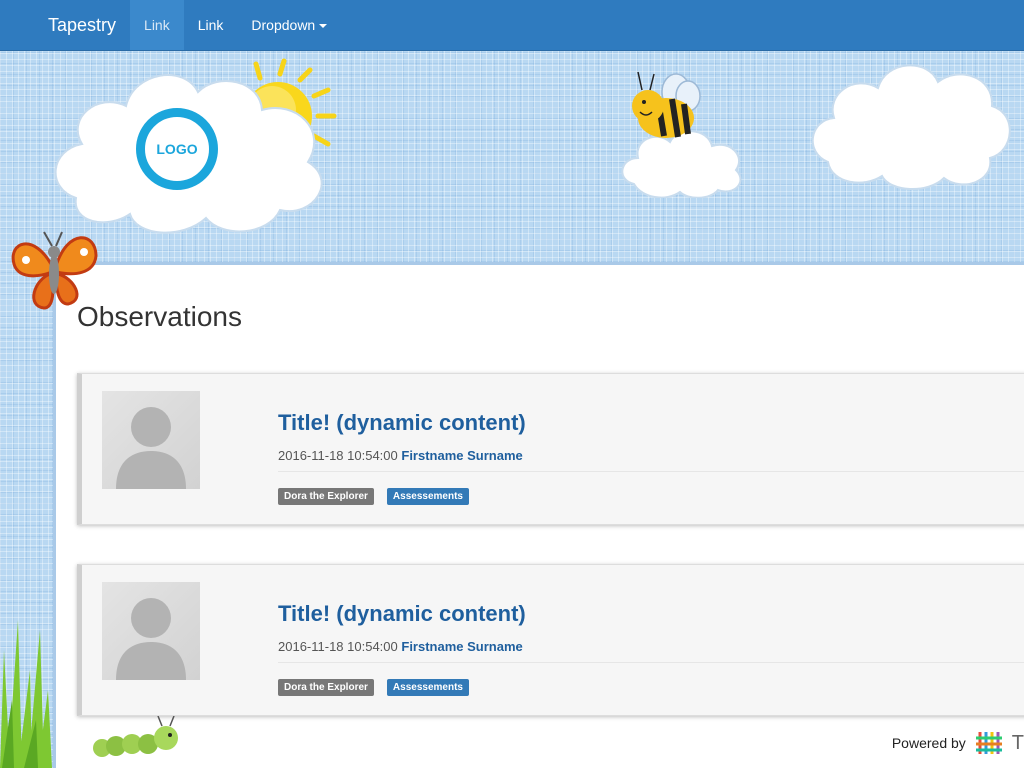 Image resolution: width=1024 pixels, height=768 pixels. Describe the element at coordinates (512, 25) in the screenshot. I see `top-navbar: Tapestry Link Link Dropdown` at that location.